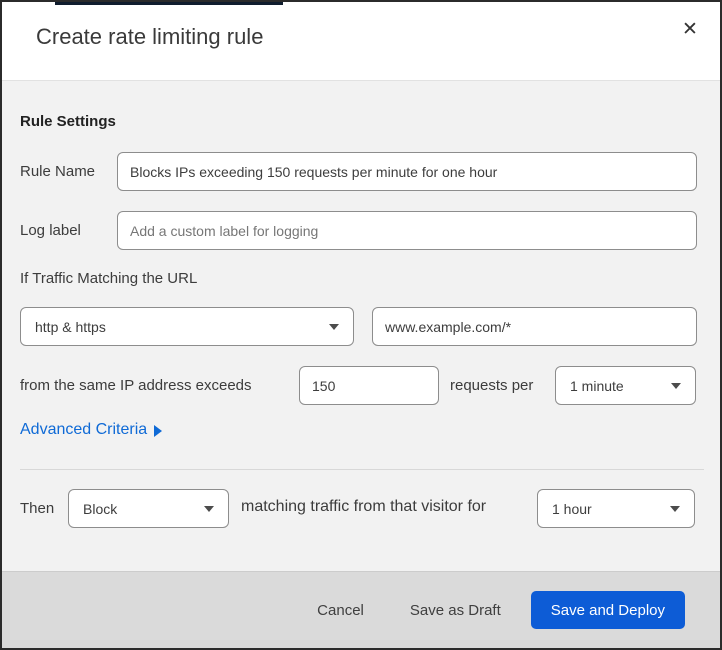 The image size is (722, 650). What do you see at coordinates (50, 230) in the screenshot?
I see `log-label-label: Log label` at bounding box center [50, 230].